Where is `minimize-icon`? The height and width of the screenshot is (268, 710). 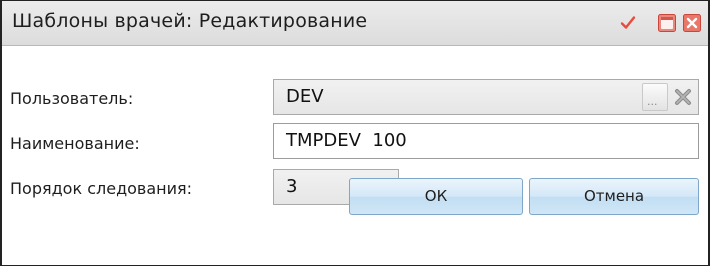
minimize-icon is located at coordinates (667, 23).